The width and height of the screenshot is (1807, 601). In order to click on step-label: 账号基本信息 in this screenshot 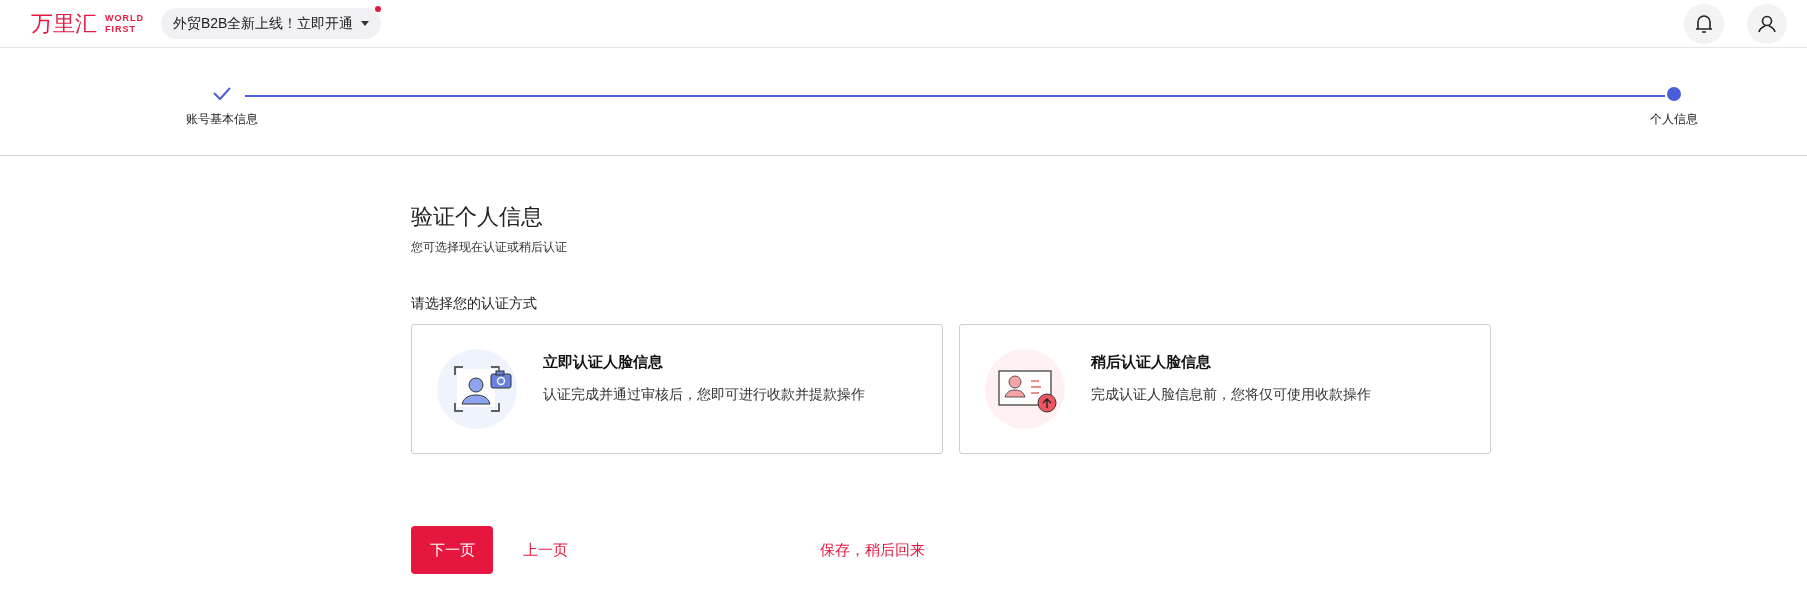, I will do `click(222, 119)`.